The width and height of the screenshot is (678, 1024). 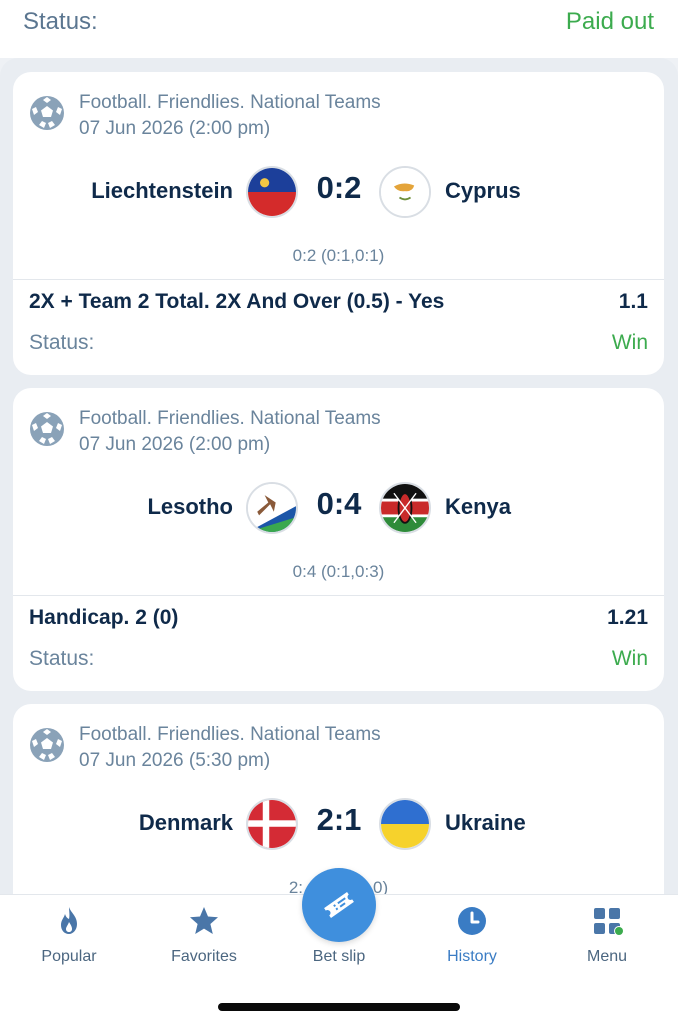 I want to click on nav-popular: Popular, so click(x=69, y=935).